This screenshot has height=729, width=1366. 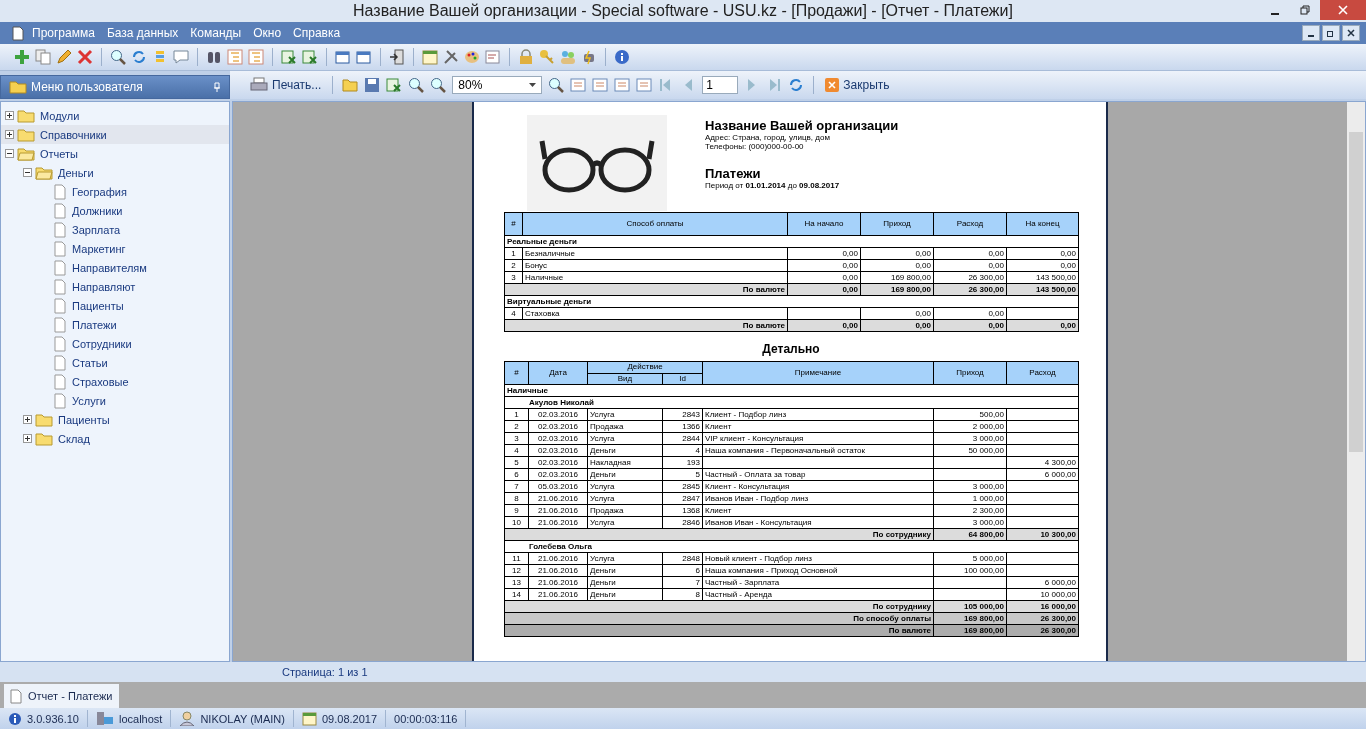 I want to click on organization-name: Название Вашей организации, so click(x=802, y=125).